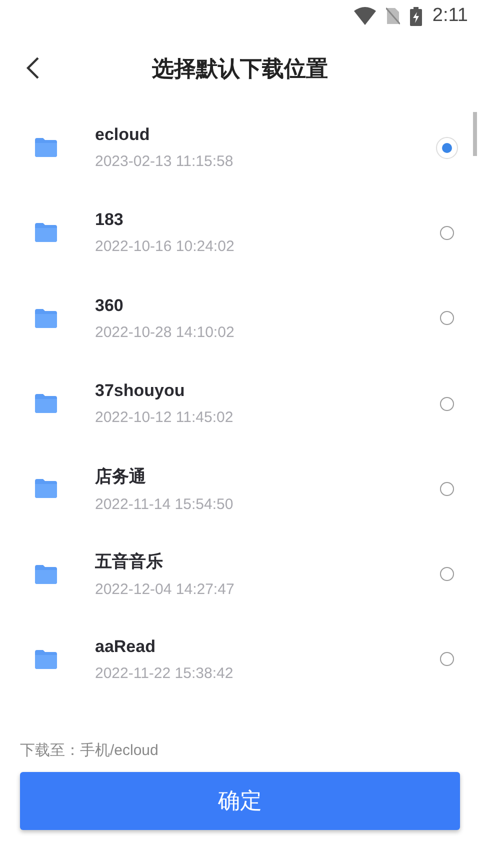 The image size is (480, 853). What do you see at coordinates (240, 233) in the screenshot?
I see `folder-item: 183 2022-10-16 10:24:02` at bounding box center [240, 233].